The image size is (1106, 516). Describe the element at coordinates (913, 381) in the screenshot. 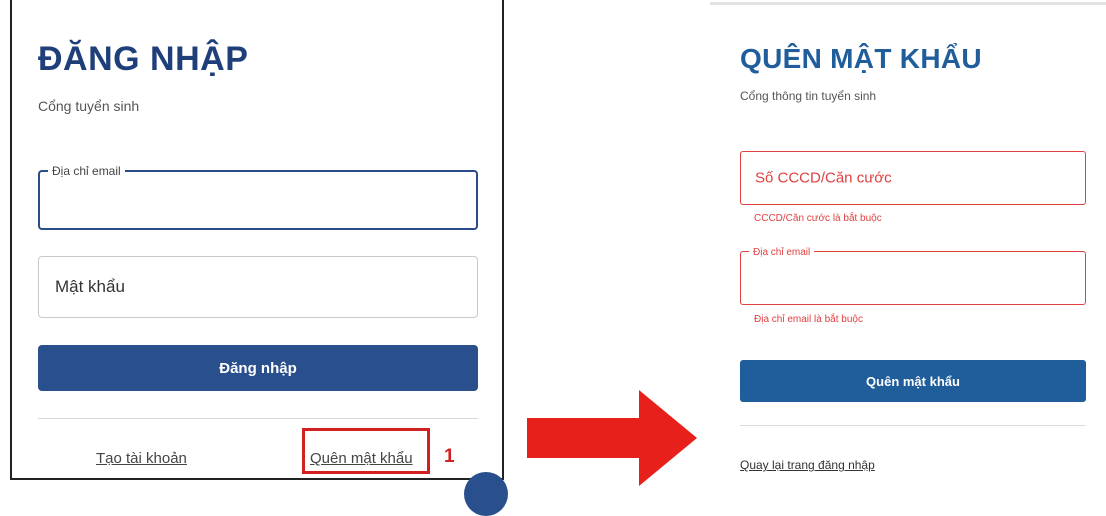

I see `forgot-password-button: Quên mật khẩu` at that location.